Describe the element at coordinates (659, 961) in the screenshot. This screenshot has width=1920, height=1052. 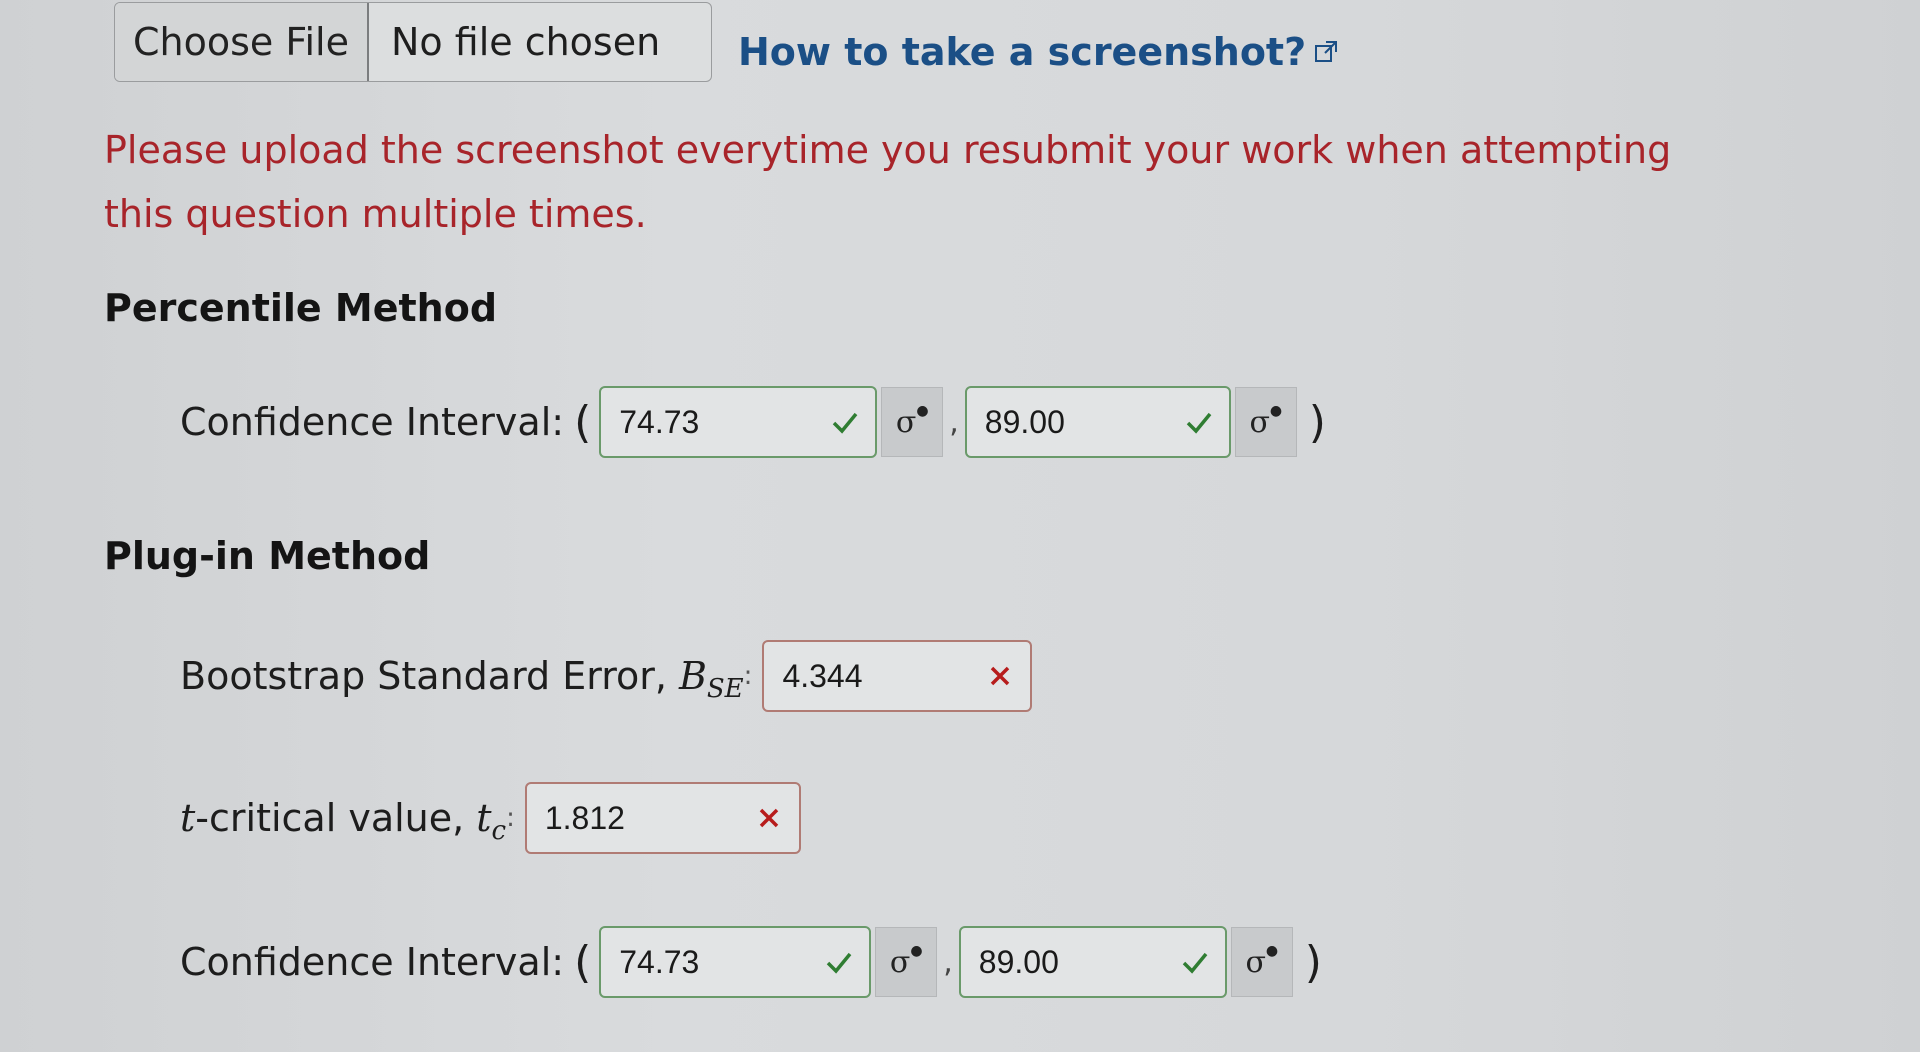
I see `plugin-lower-value: 74.73` at that location.